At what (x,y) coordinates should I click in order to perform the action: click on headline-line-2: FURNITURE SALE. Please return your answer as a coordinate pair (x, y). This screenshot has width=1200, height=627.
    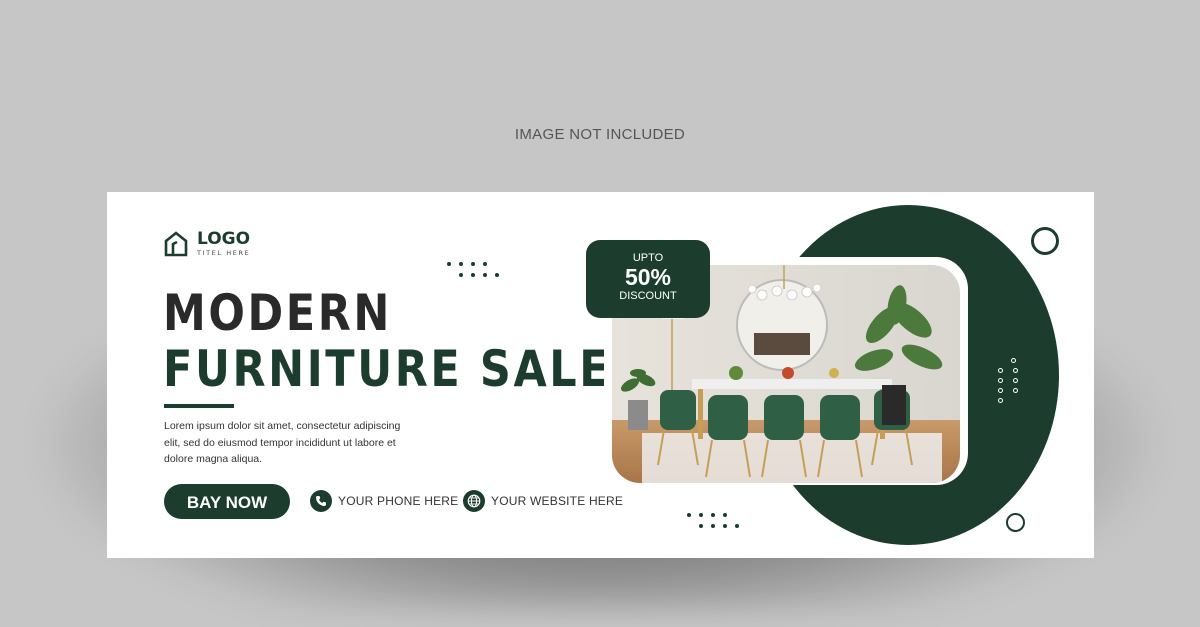
    Looking at the image, I should click on (387, 369).